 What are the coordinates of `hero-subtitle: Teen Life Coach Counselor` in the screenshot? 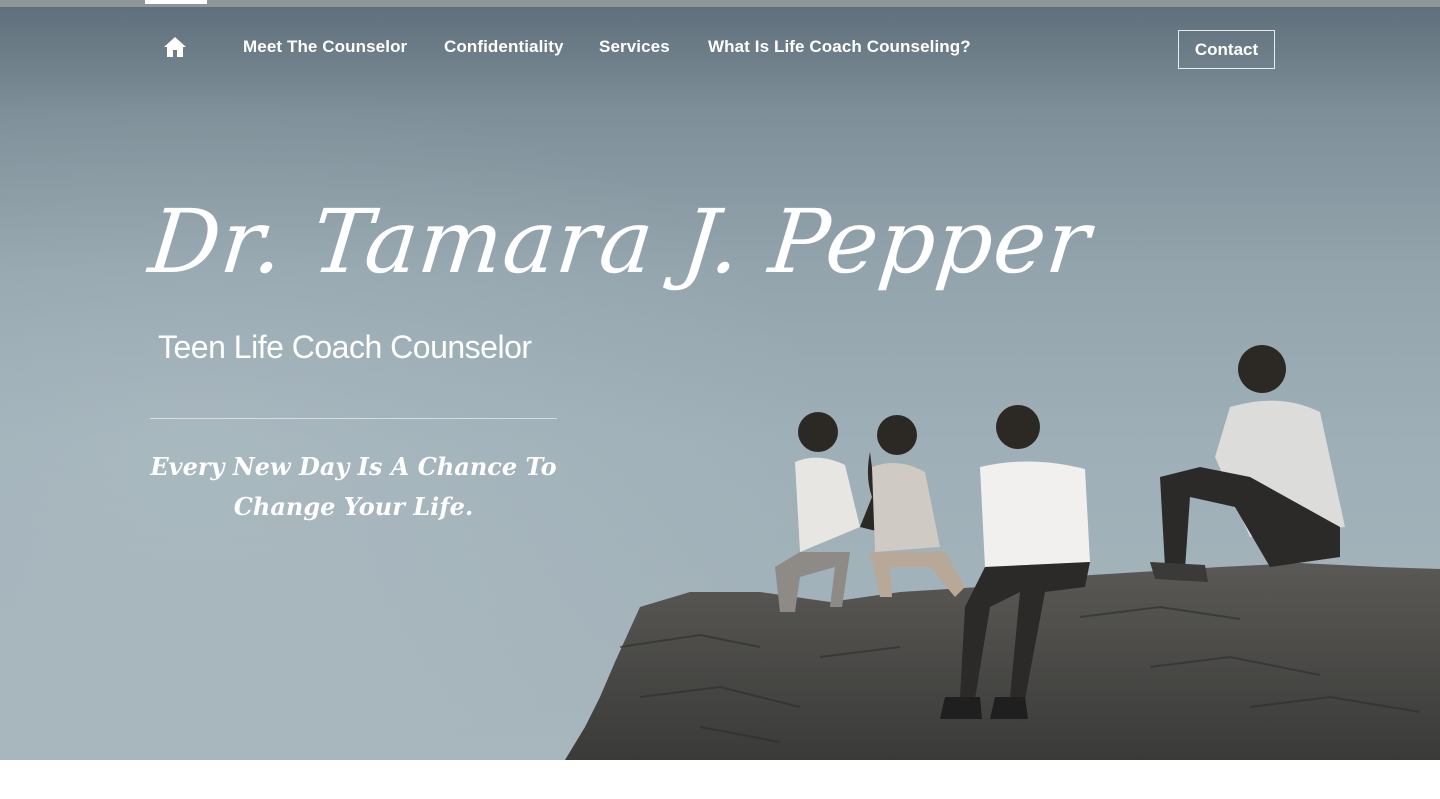 It's located at (345, 347).